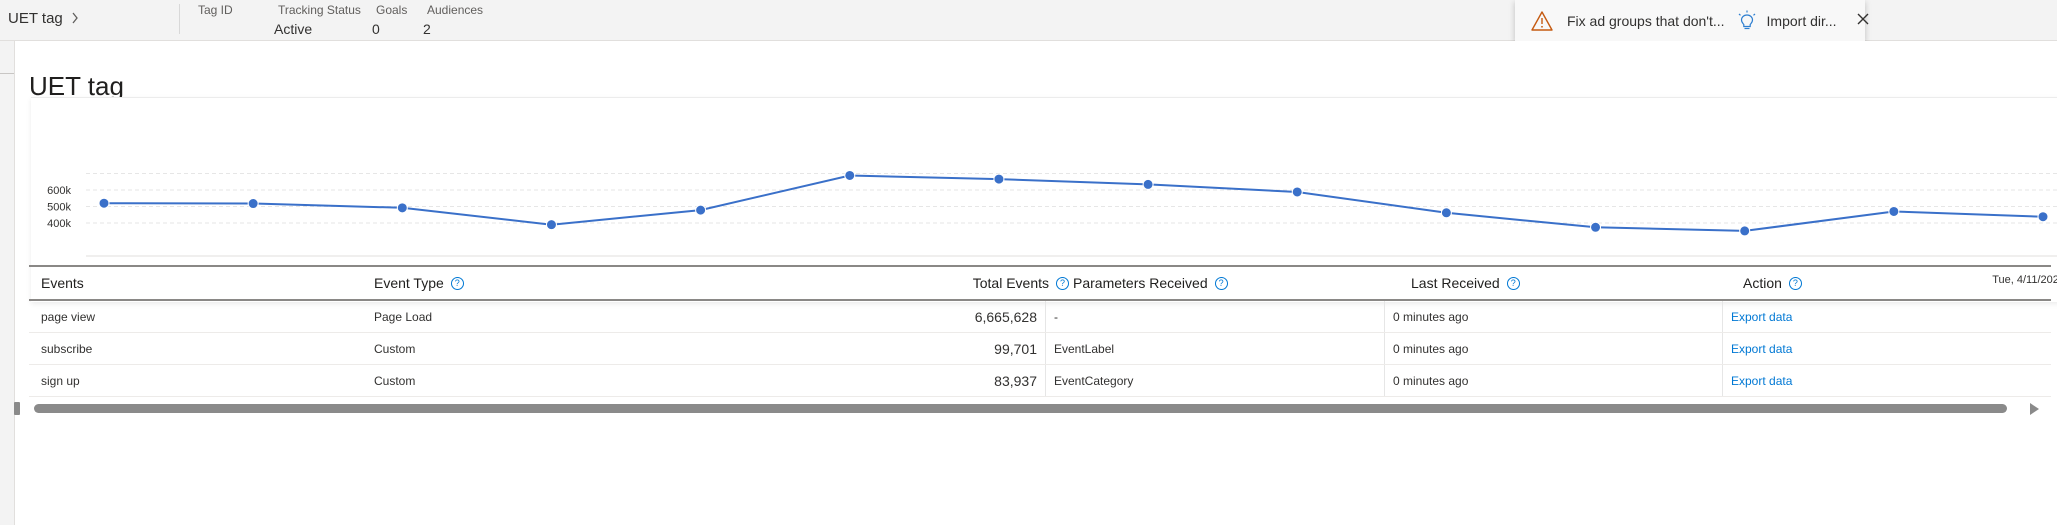 Image resolution: width=2057 pixels, height=525 pixels. What do you see at coordinates (67, 348) in the screenshot?
I see `event-name: subscribe` at bounding box center [67, 348].